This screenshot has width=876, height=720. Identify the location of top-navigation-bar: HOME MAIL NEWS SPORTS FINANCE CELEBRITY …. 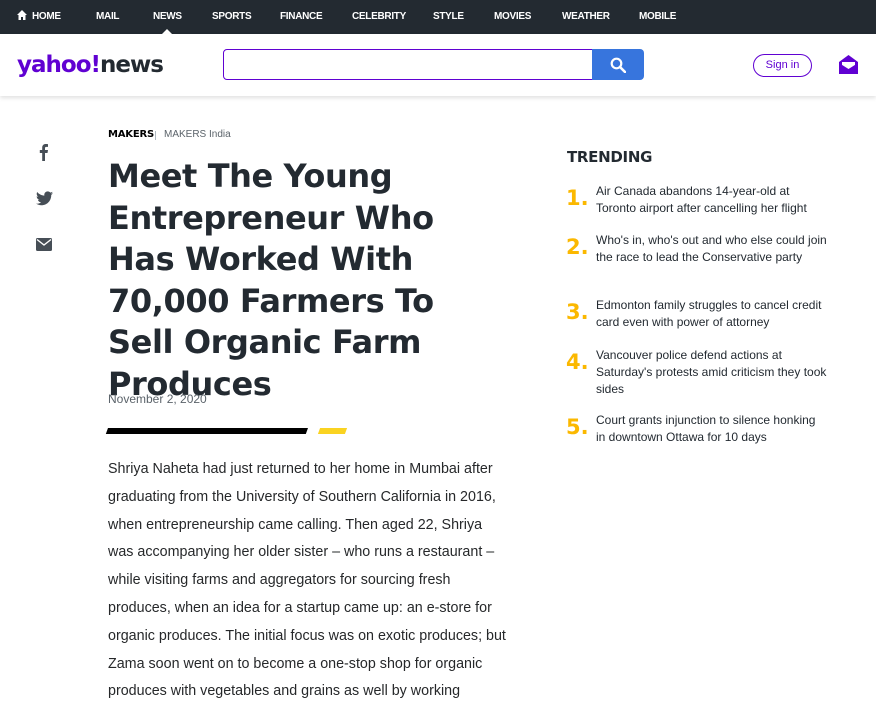
(438, 17).